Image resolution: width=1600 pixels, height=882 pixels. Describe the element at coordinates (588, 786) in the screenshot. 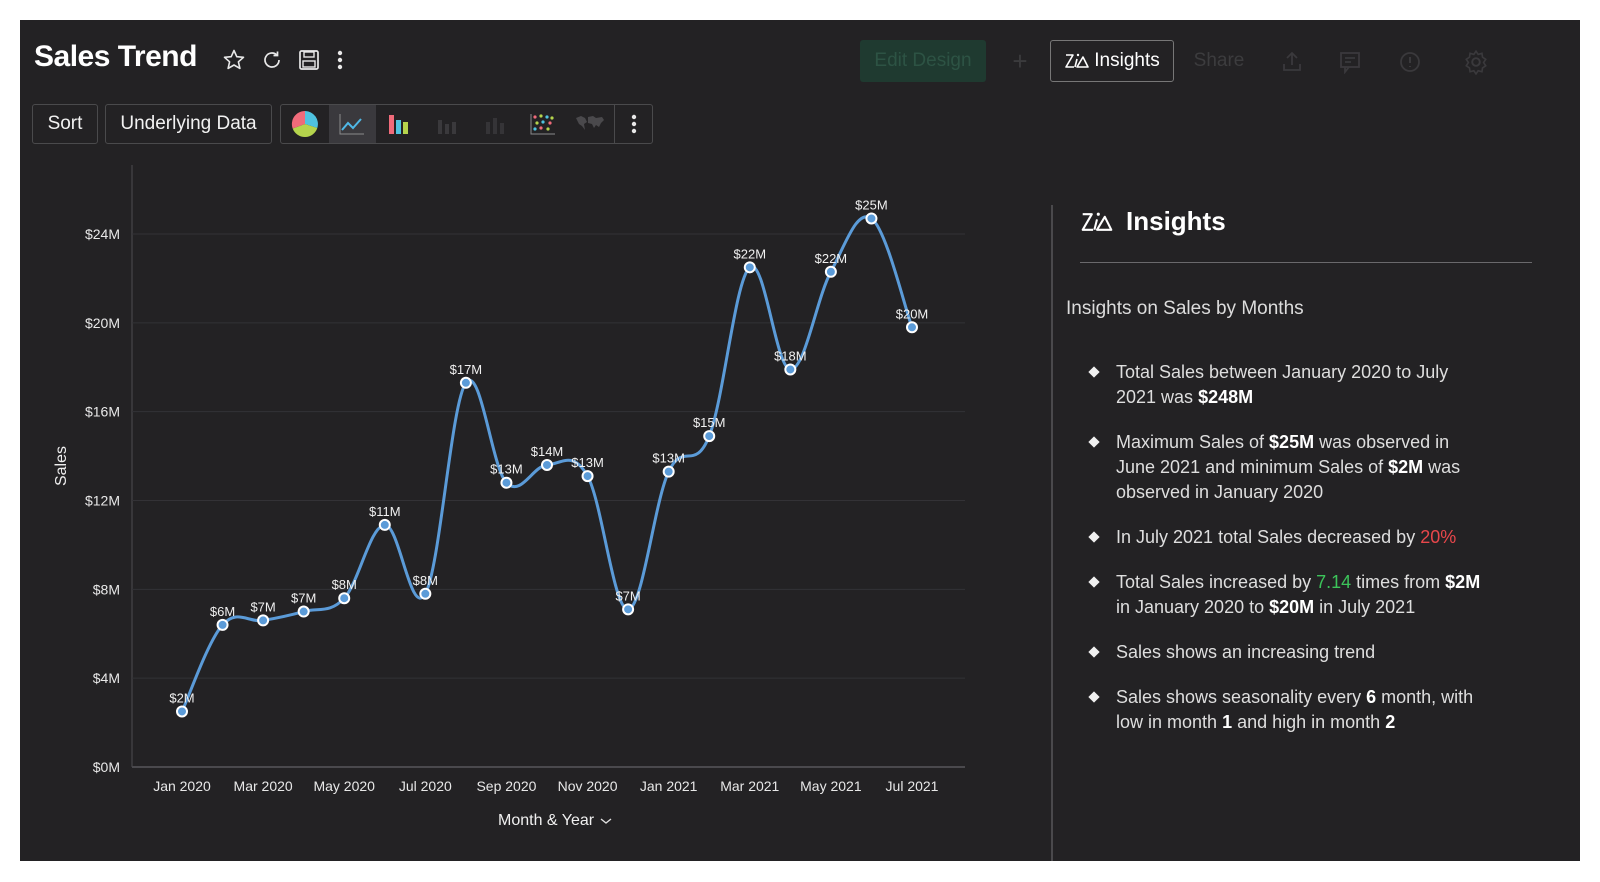

I see `x-tick-label: Nov 2020` at that location.